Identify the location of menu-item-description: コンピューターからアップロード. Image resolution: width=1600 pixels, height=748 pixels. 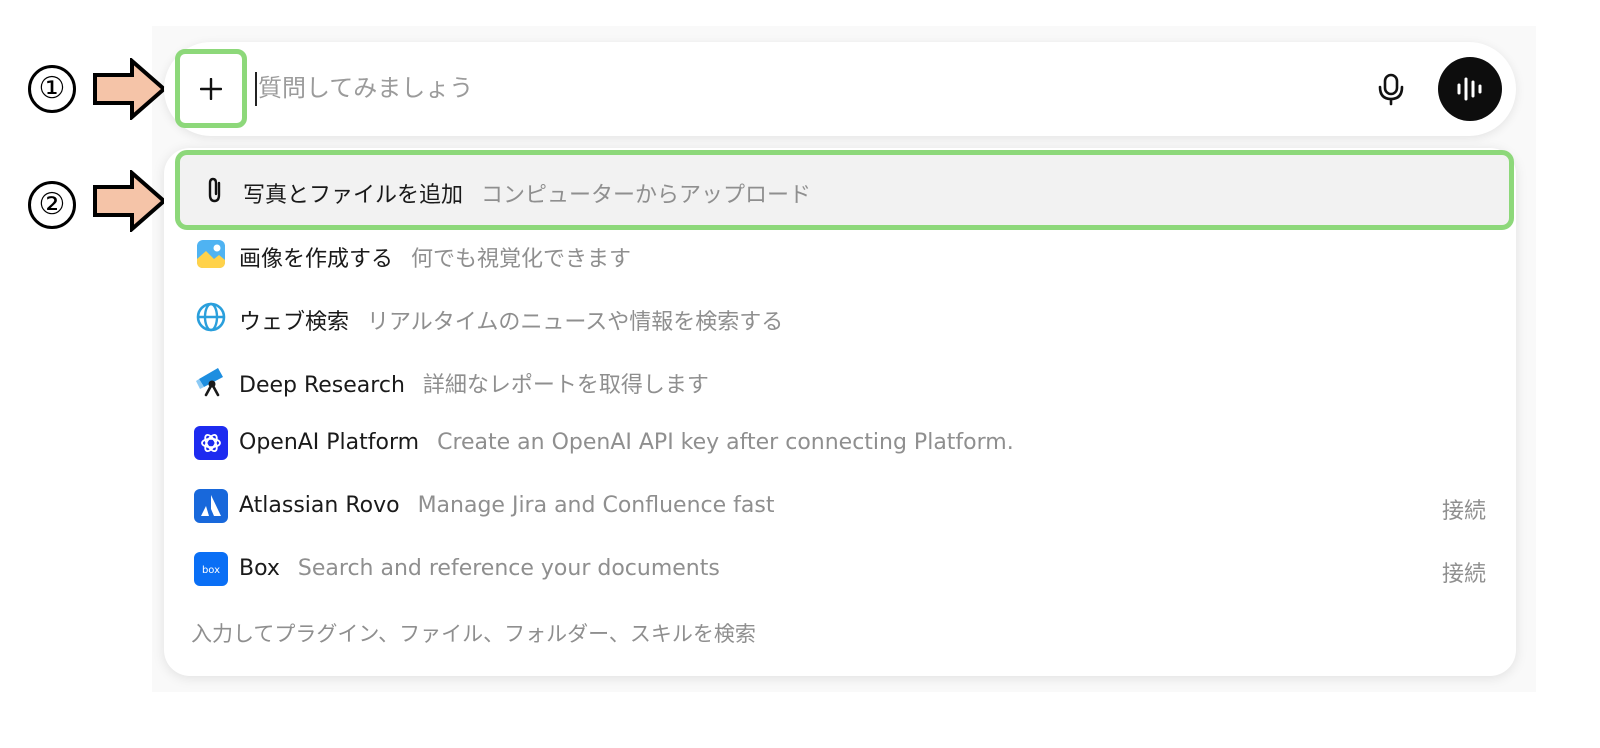
(646, 195).